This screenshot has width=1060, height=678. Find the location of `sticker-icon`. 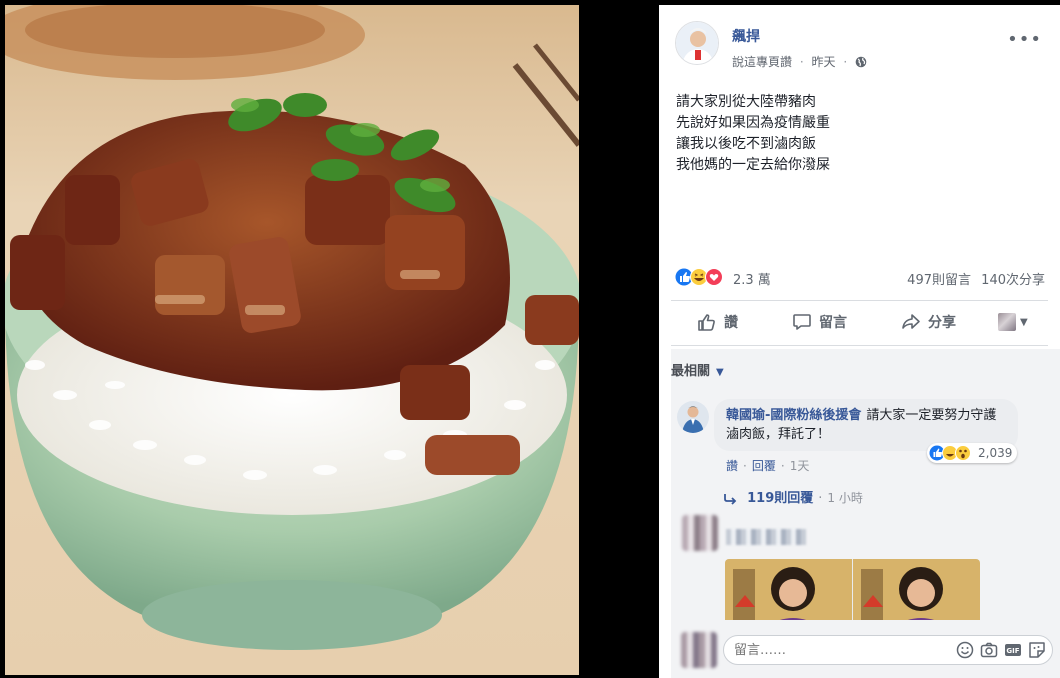

sticker-icon is located at coordinates (1037, 650).